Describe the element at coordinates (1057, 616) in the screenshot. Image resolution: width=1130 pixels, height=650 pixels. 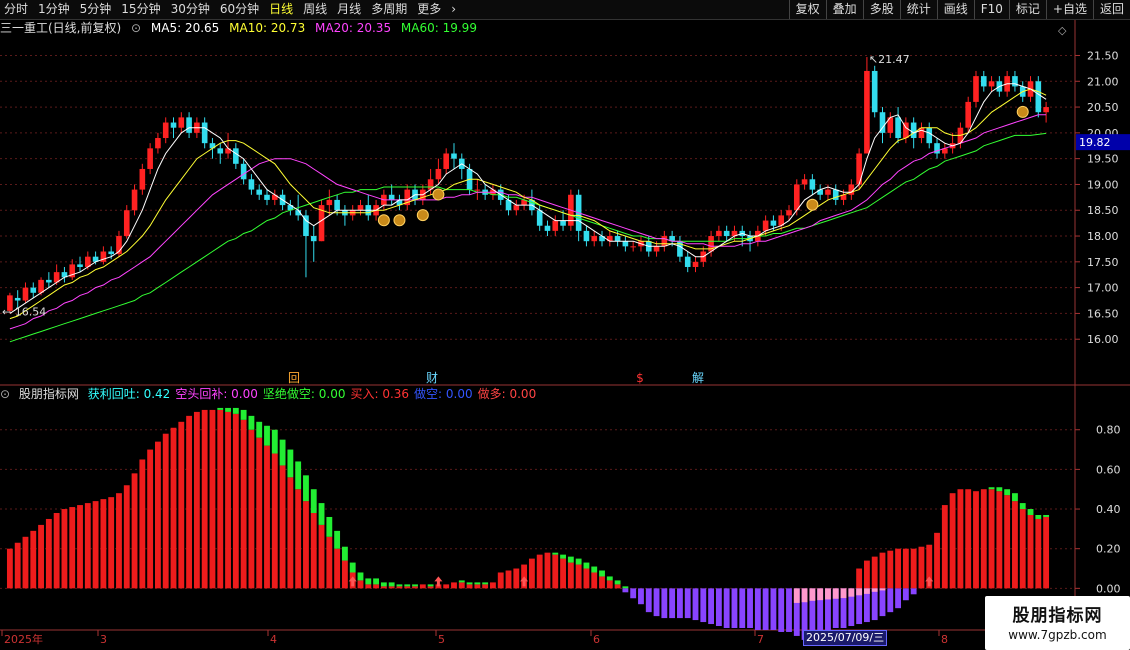
I see `watermark-title: 股朋指标网` at that location.